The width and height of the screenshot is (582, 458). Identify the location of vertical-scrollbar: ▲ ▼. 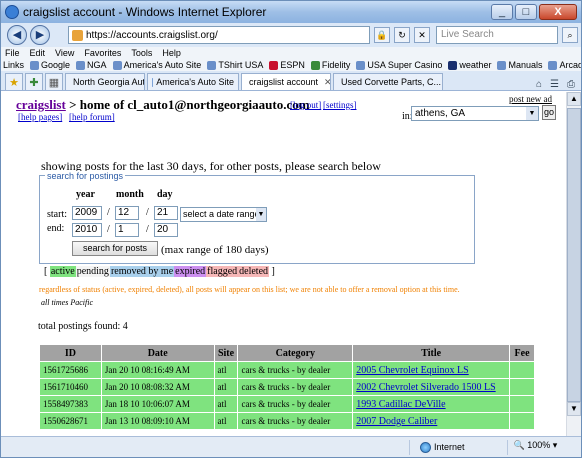
(573, 264).